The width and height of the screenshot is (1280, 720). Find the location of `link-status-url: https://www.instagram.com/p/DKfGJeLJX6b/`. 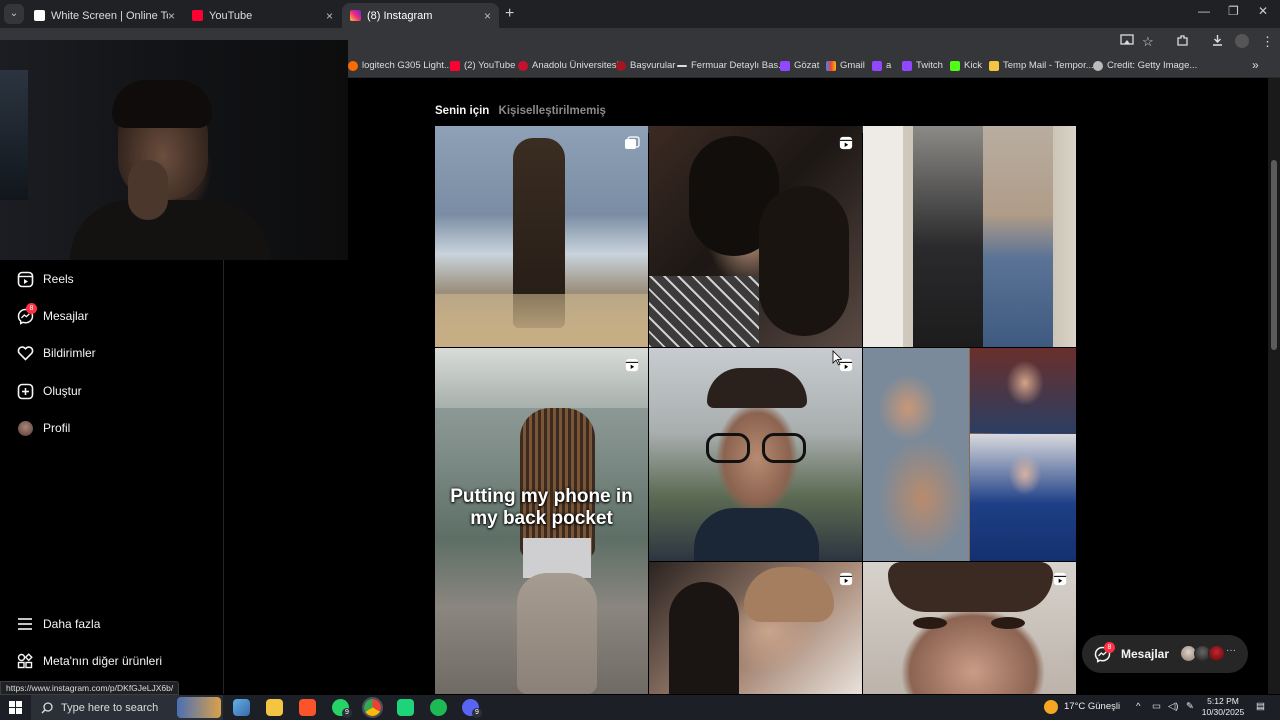

link-status-url: https://www.instagram.com/p/DKfGJeLJX6b/ is located at coordinates (90, 688).